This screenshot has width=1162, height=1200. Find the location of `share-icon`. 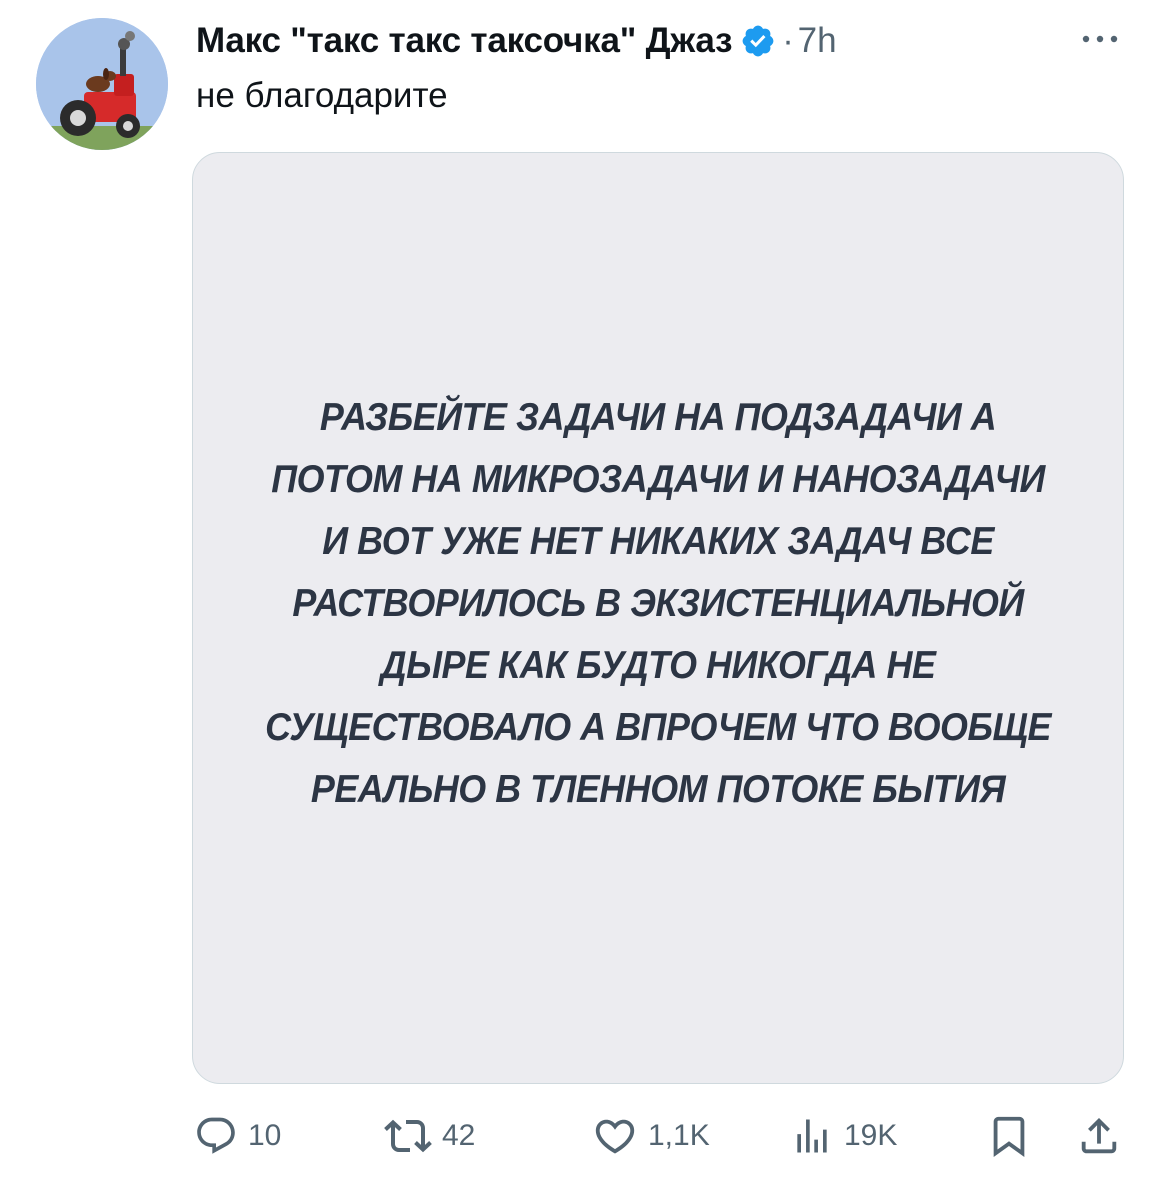

share-icon is located at coordinates (1099, 1135).